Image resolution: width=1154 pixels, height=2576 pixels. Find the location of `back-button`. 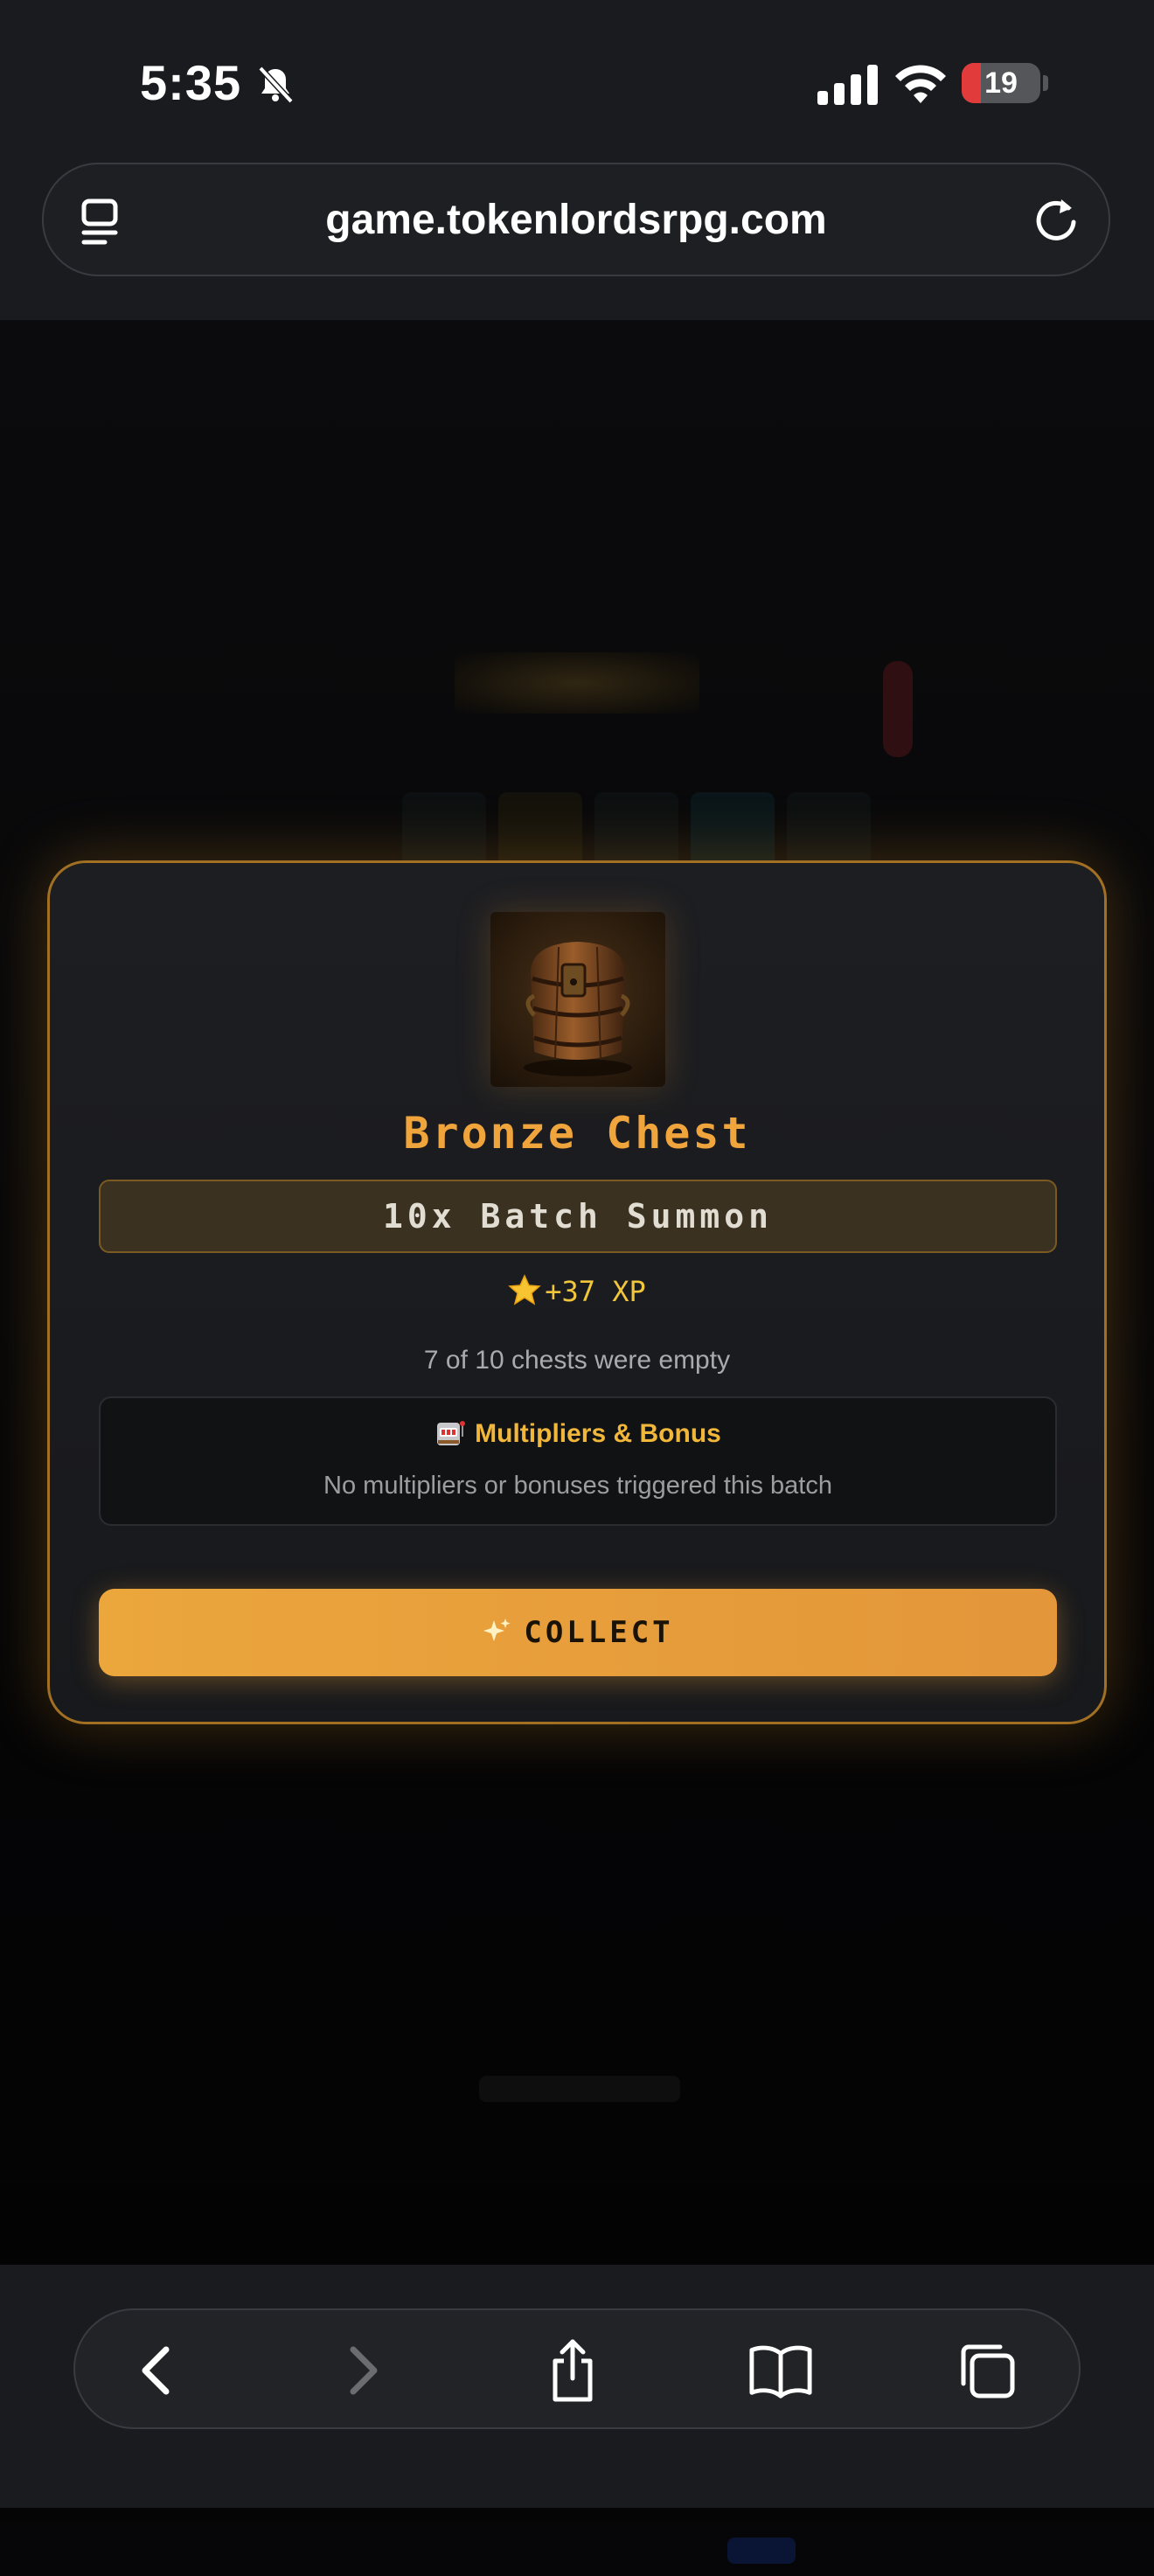

back-button is located at coordinates (156, 2370).